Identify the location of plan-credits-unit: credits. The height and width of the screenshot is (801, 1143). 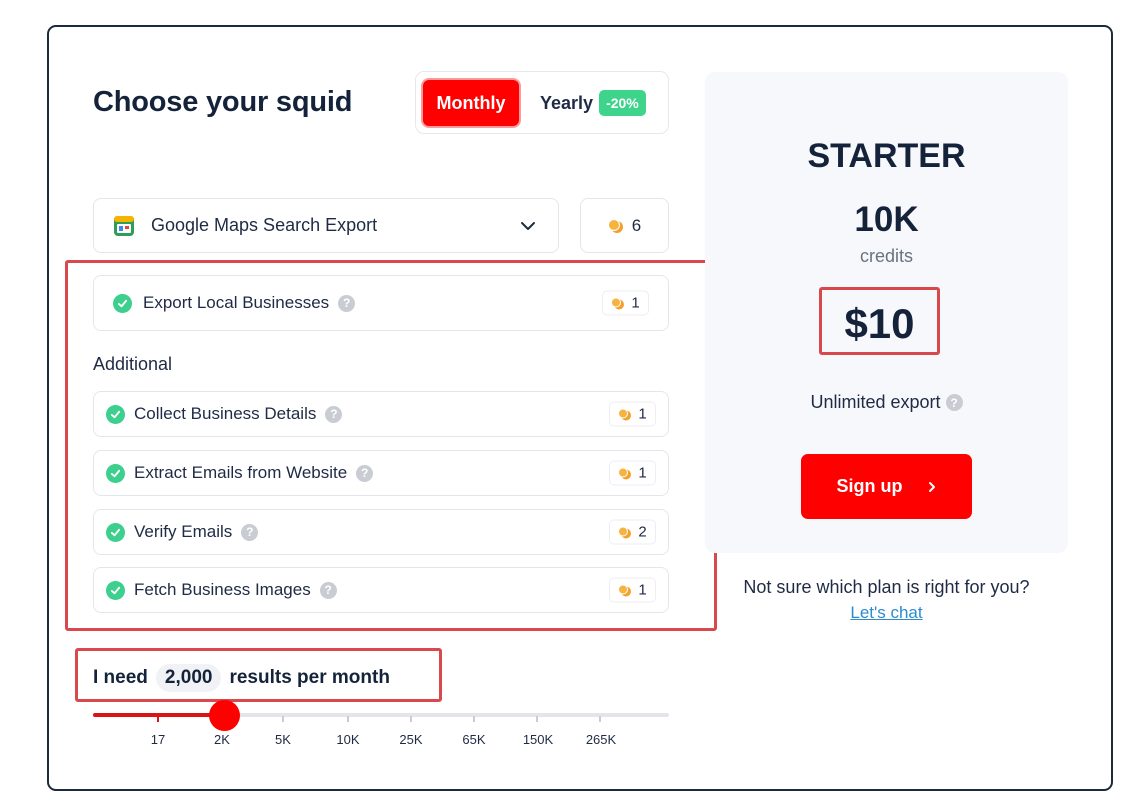
(886, 256).